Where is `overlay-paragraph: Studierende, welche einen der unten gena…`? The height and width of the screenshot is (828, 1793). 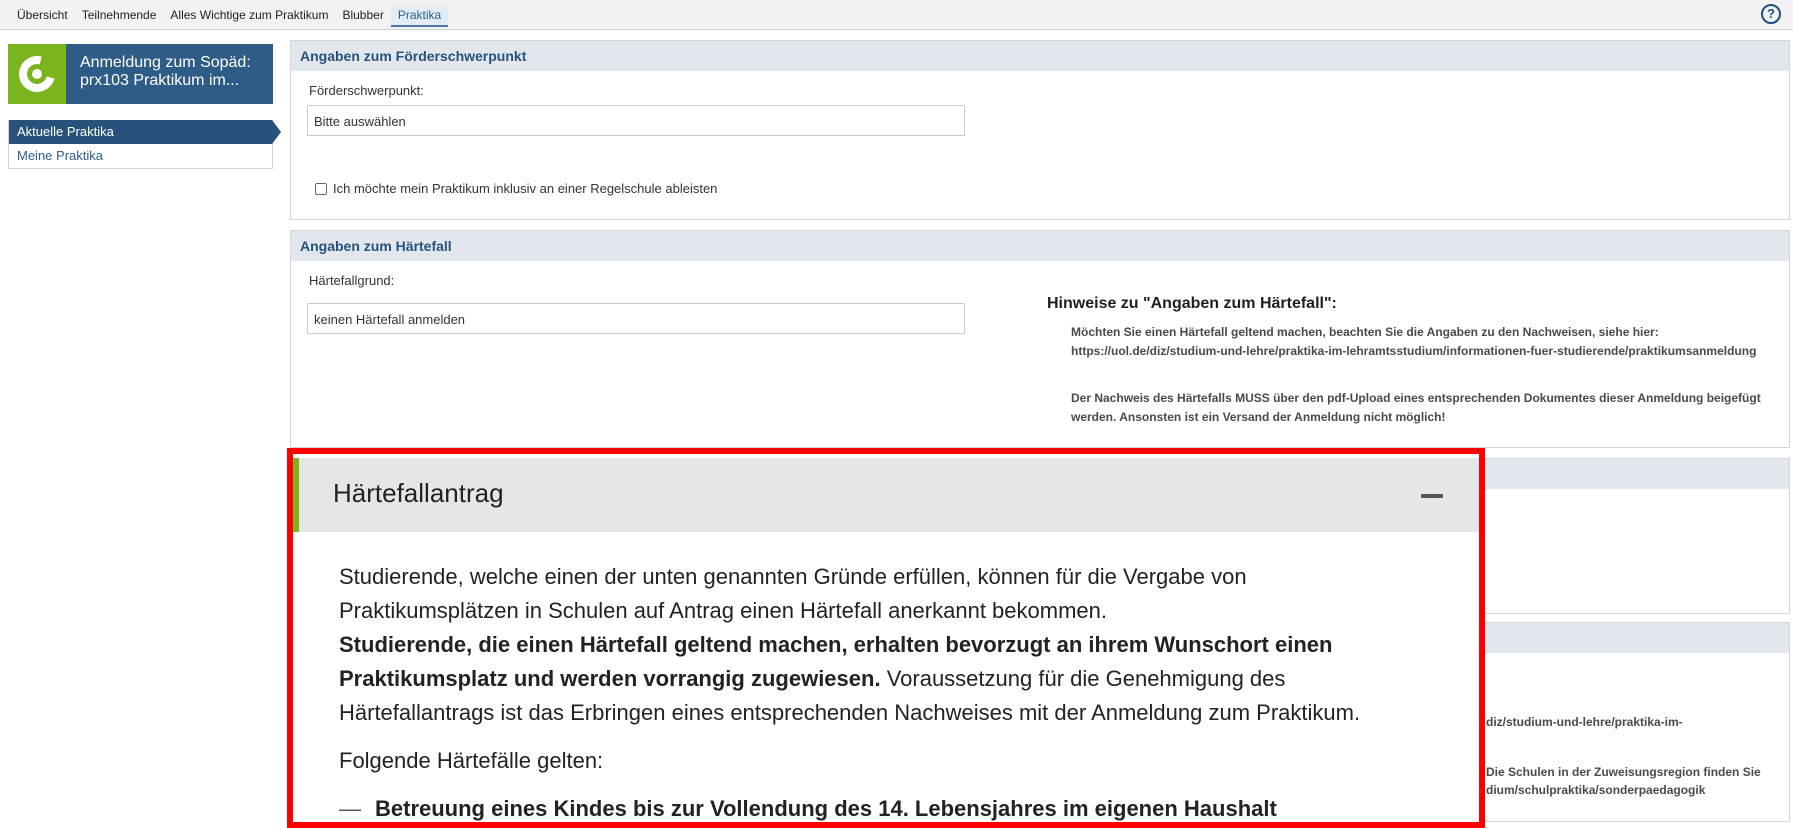 overlay-paragraph: Studierende, welche einen der unten gena… is located at coordinates (850, 644).